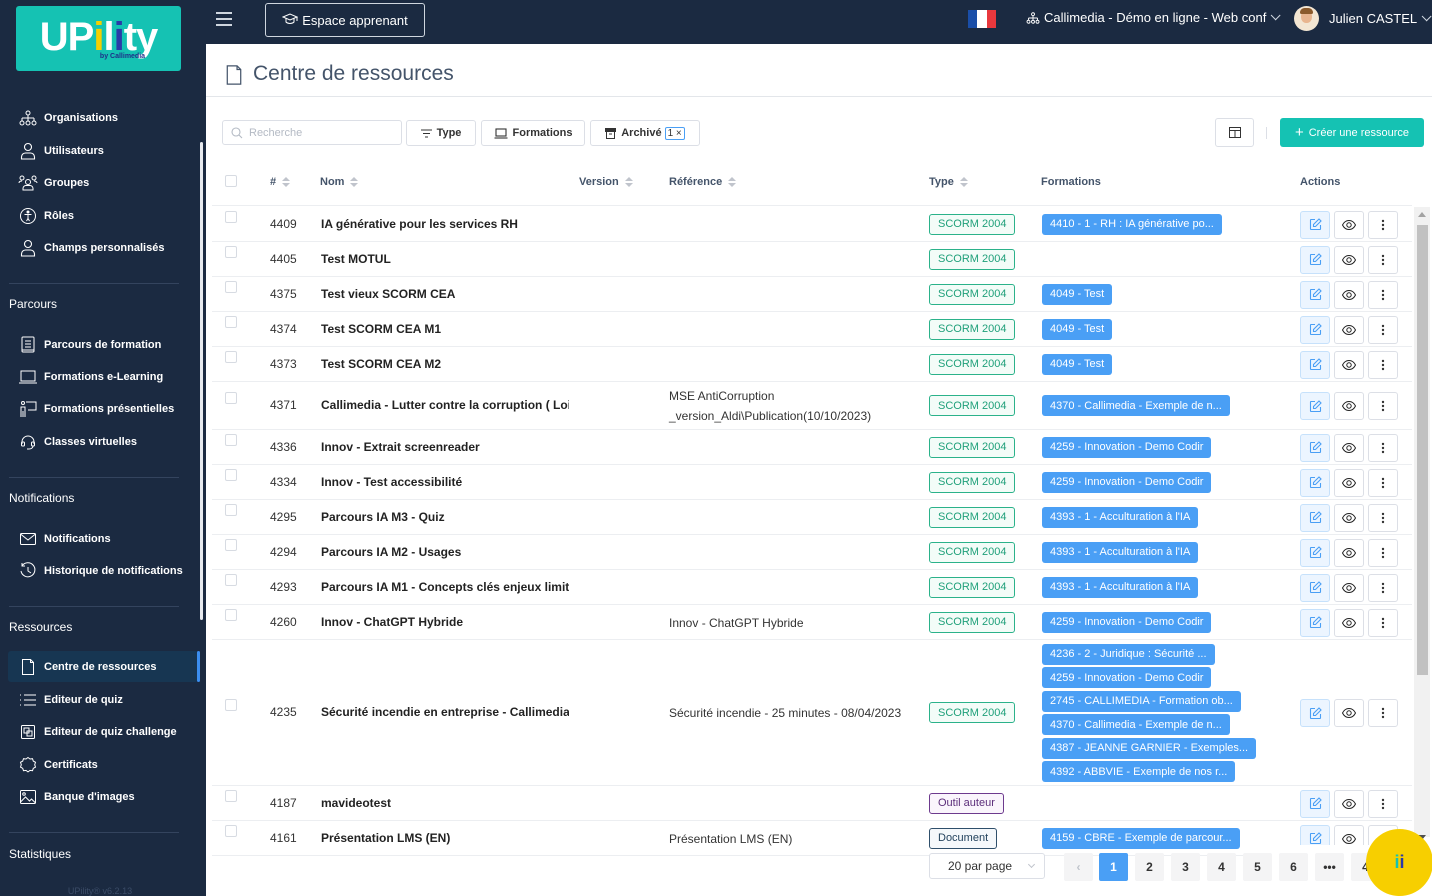  I want to click on prev-page-button: ‹, so click(1078, 867).